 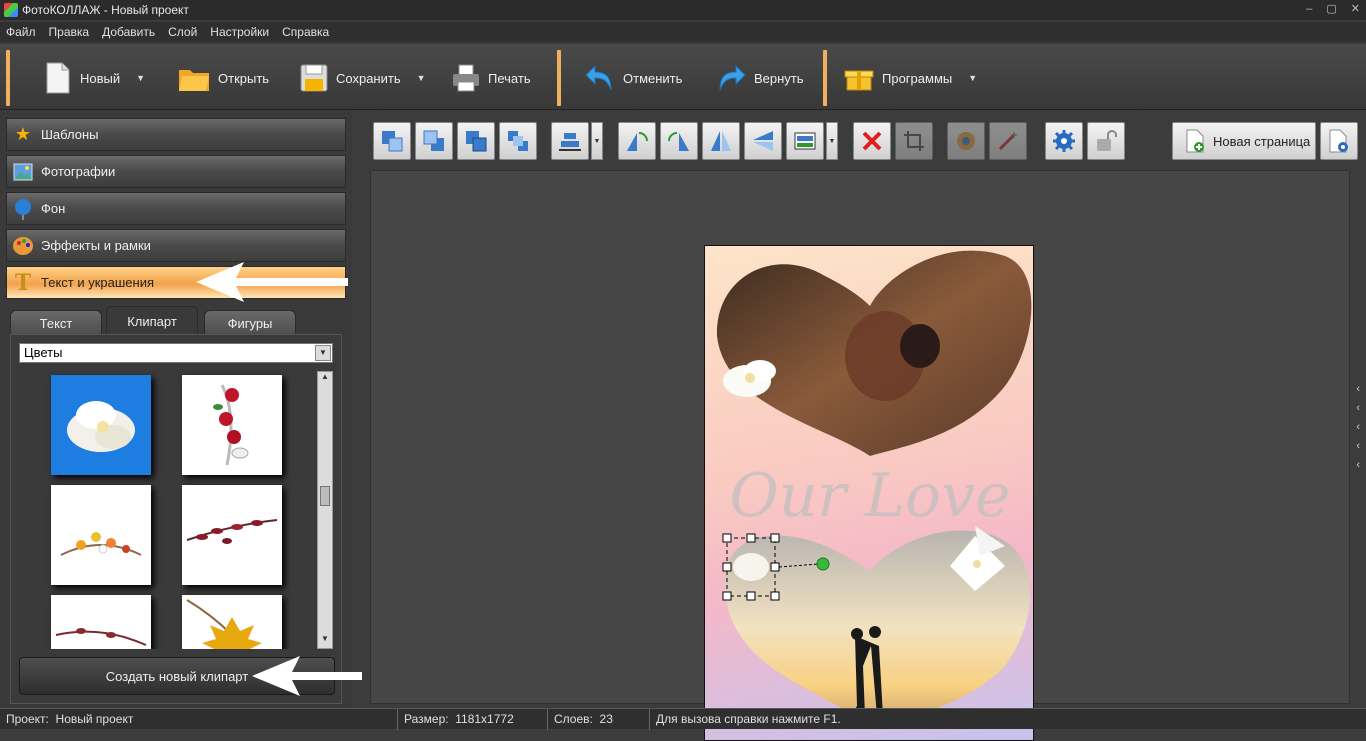 I want to click on menu-file: Файл, so click(x=21, y=32).